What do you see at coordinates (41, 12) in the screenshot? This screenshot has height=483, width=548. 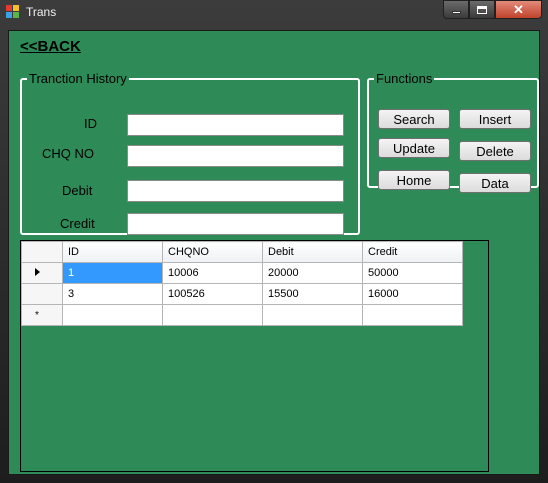 I see `window-title: Trans` at bounding box center [41, 12].